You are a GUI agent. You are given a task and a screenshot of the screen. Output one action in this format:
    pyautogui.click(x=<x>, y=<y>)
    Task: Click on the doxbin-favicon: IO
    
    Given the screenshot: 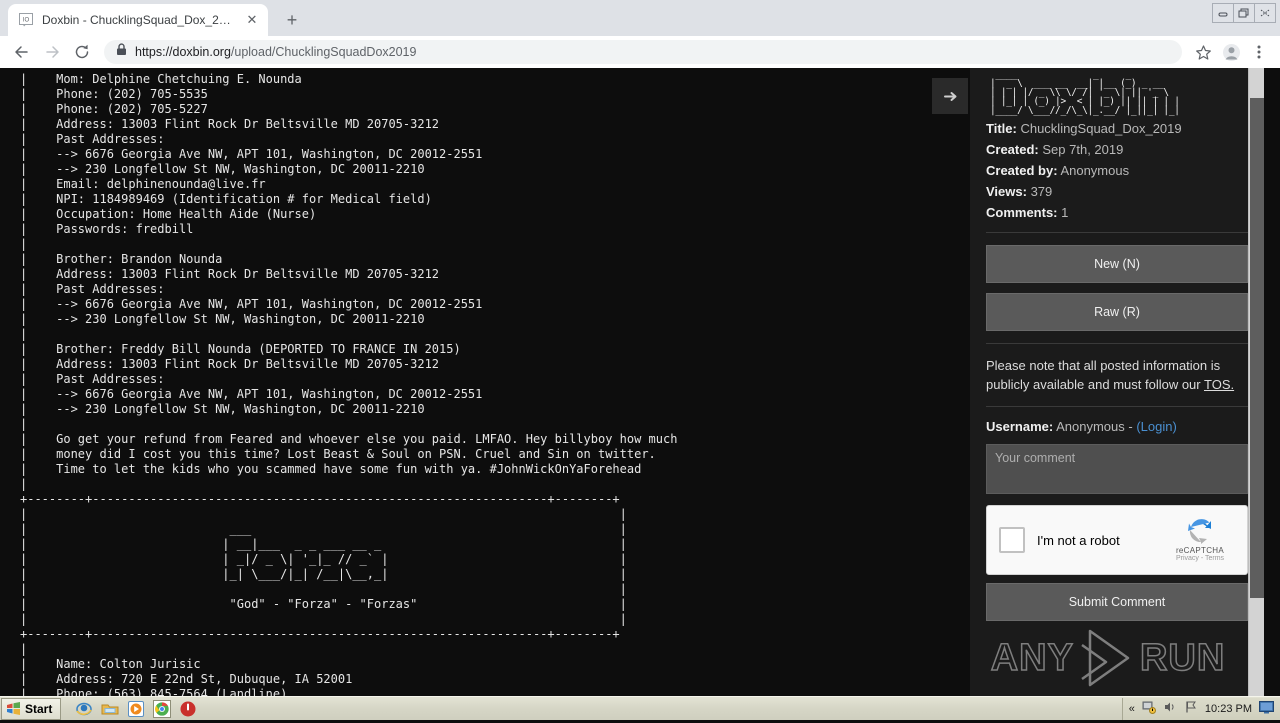 What is the action you would take?
    pyautogui.click(x=26, y=20)
    